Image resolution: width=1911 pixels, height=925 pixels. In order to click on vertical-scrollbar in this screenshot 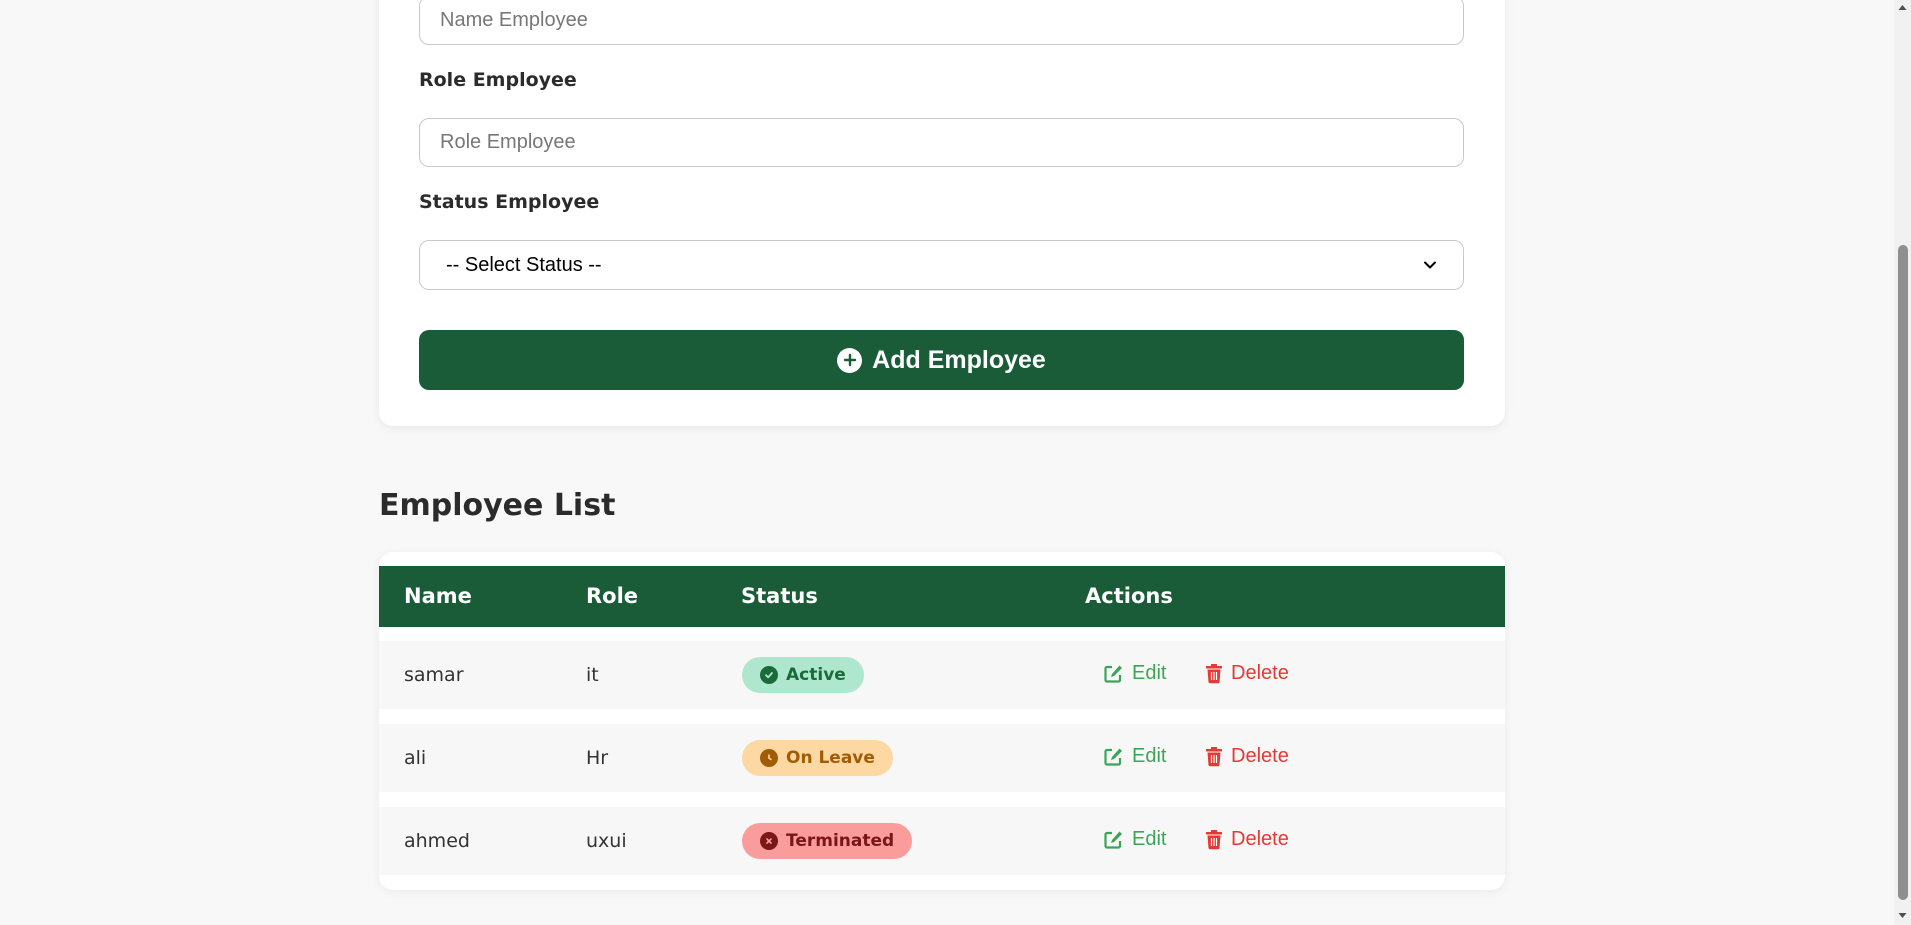, I will do `click(1902, 462)`.